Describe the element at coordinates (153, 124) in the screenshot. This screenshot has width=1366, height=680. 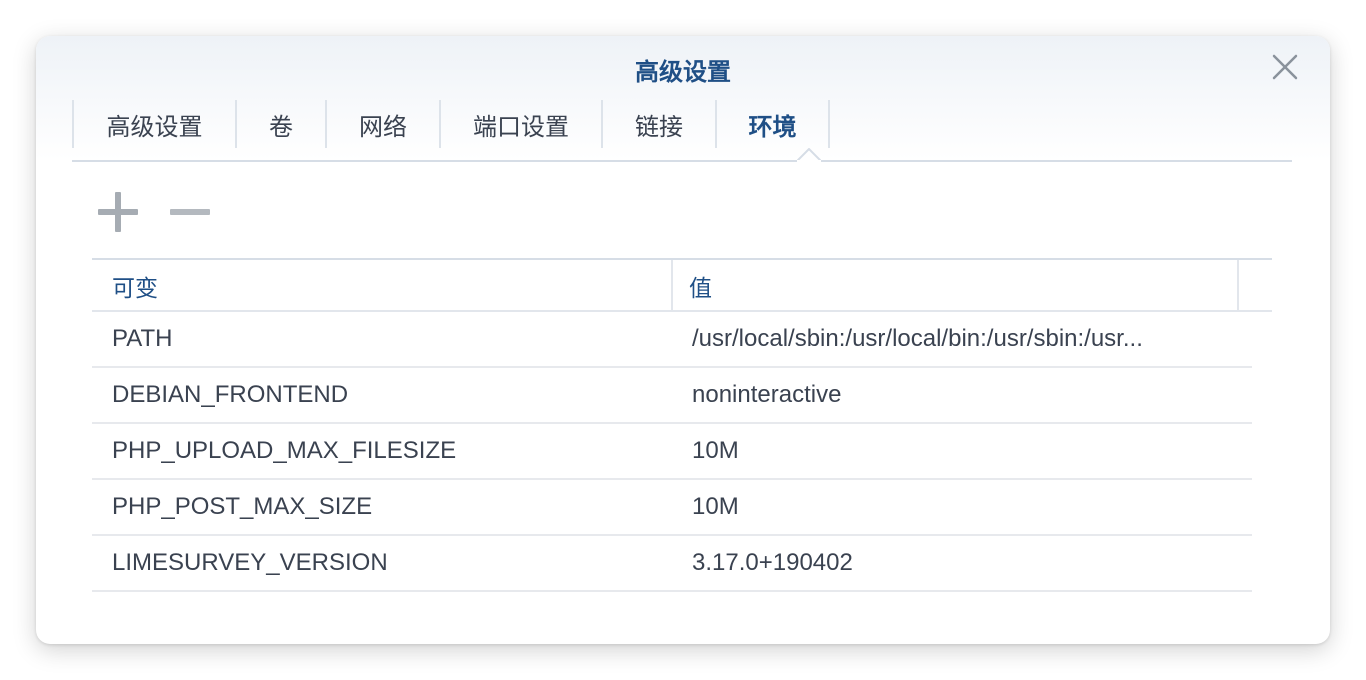
I see `tab-advanced-settings: 高级设置` at that location.